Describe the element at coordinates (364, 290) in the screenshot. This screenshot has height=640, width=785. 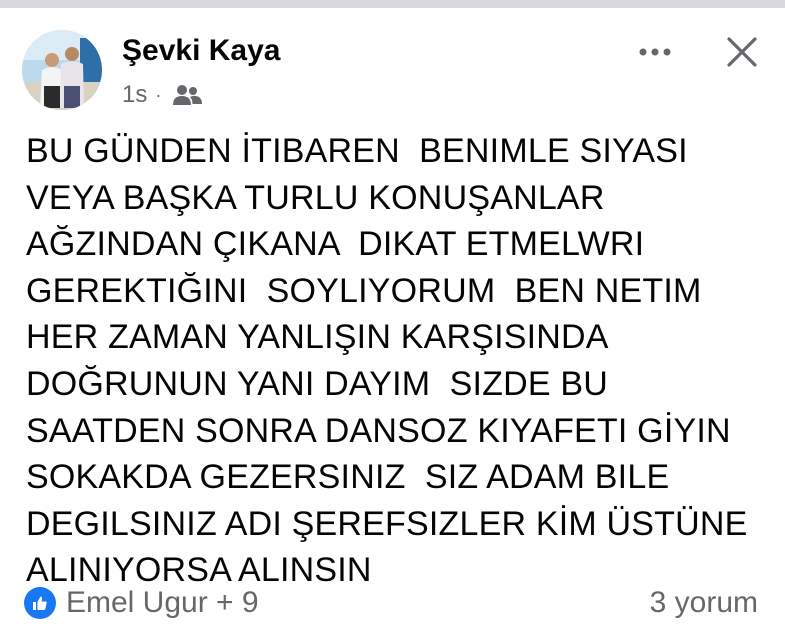
I see `post-text-line: GEREKTIĞINI SOYLIYORUM BEN NETIM` at that location.